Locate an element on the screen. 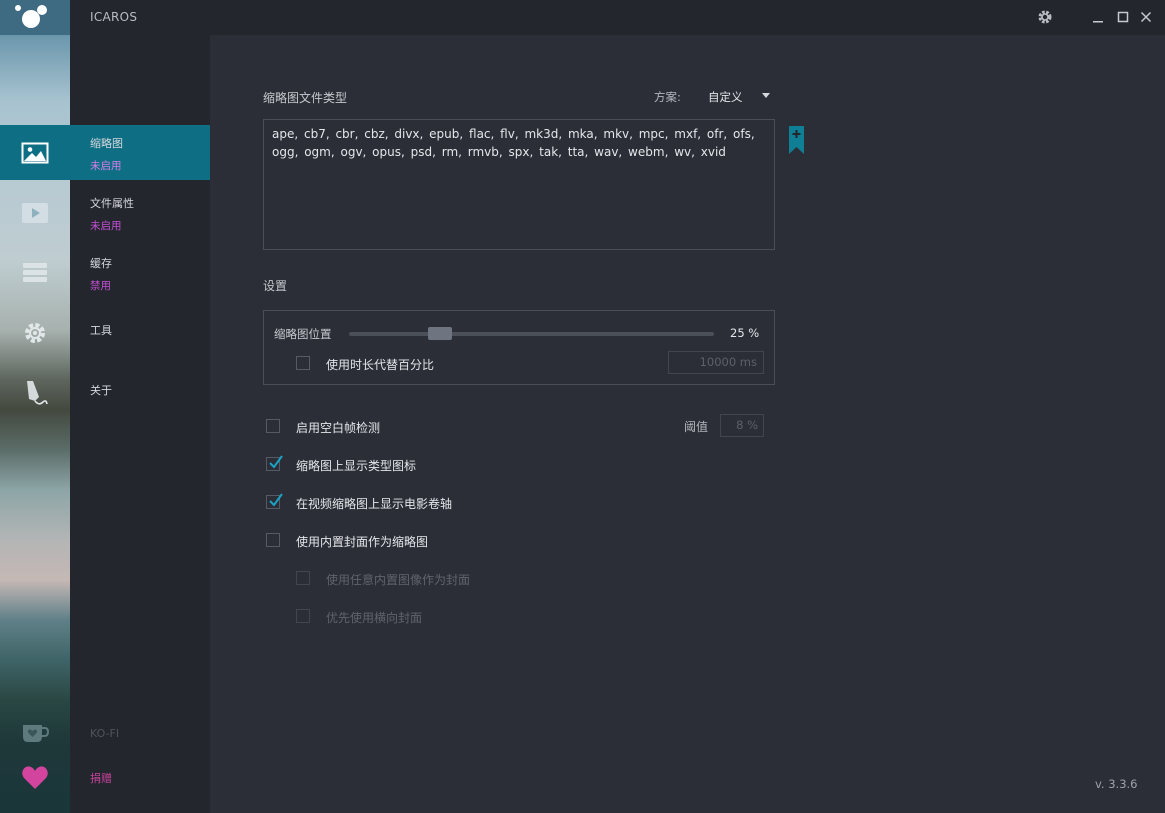  settings-label: 设置 is located at coordinates (275, 286).